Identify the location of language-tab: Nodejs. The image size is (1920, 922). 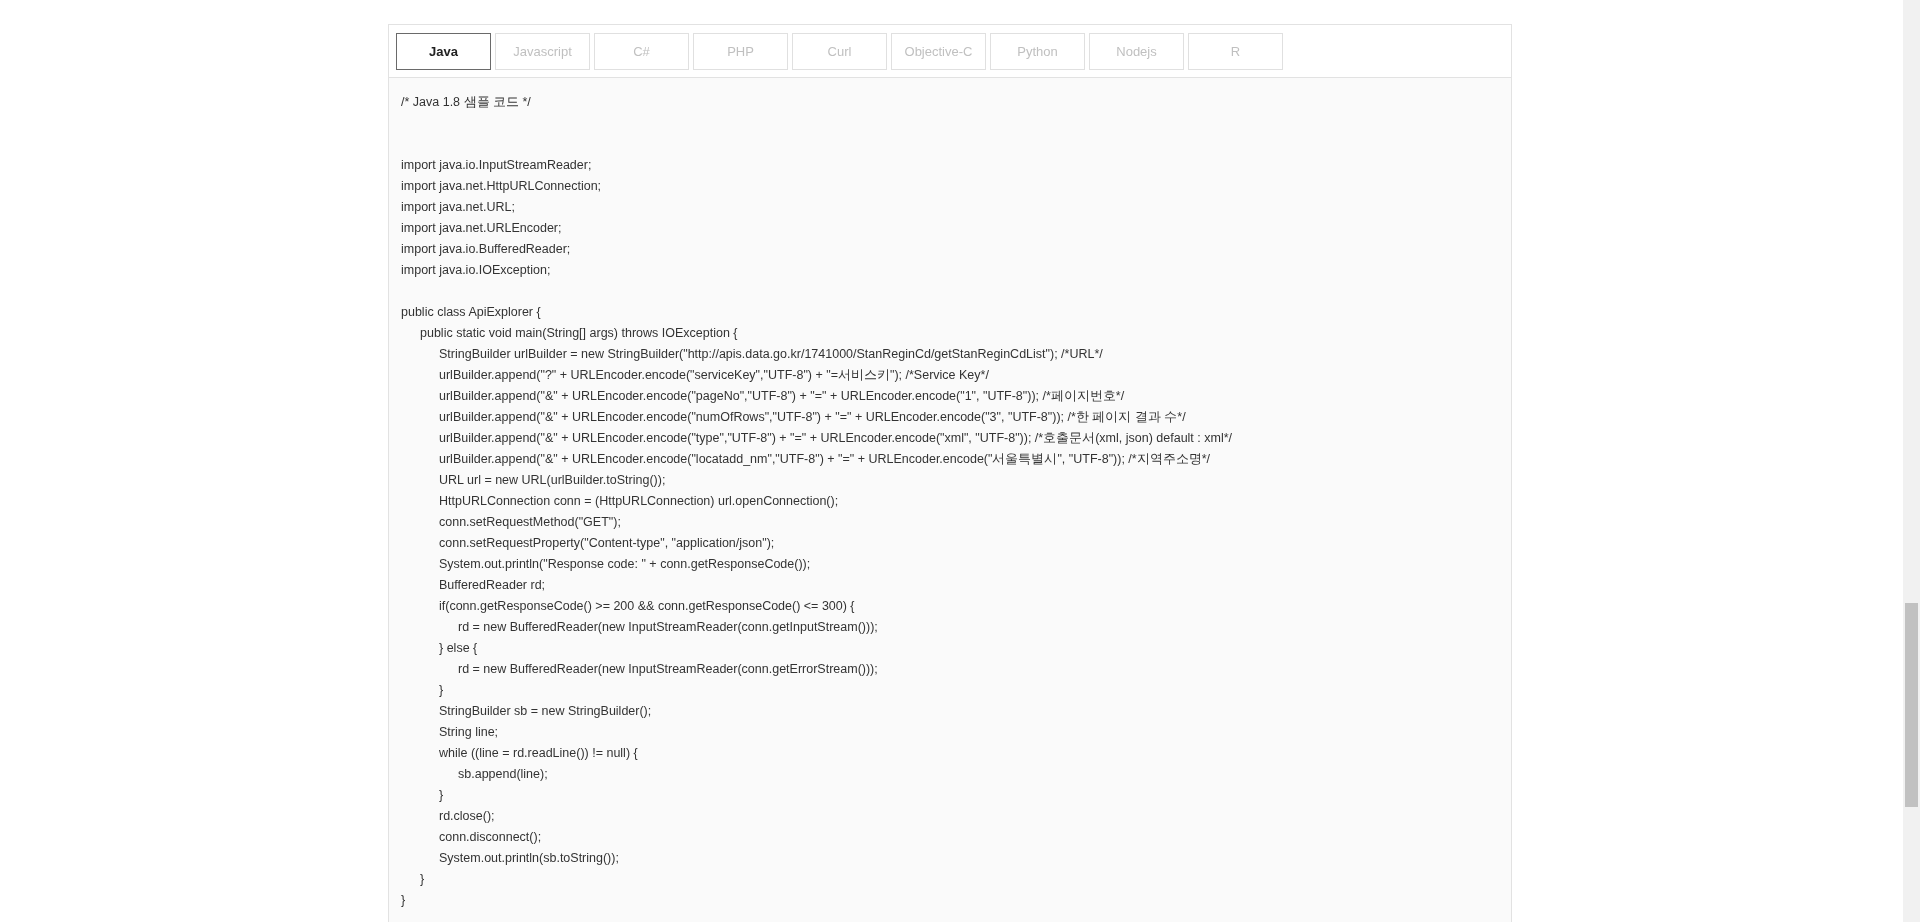
(1136, 51).